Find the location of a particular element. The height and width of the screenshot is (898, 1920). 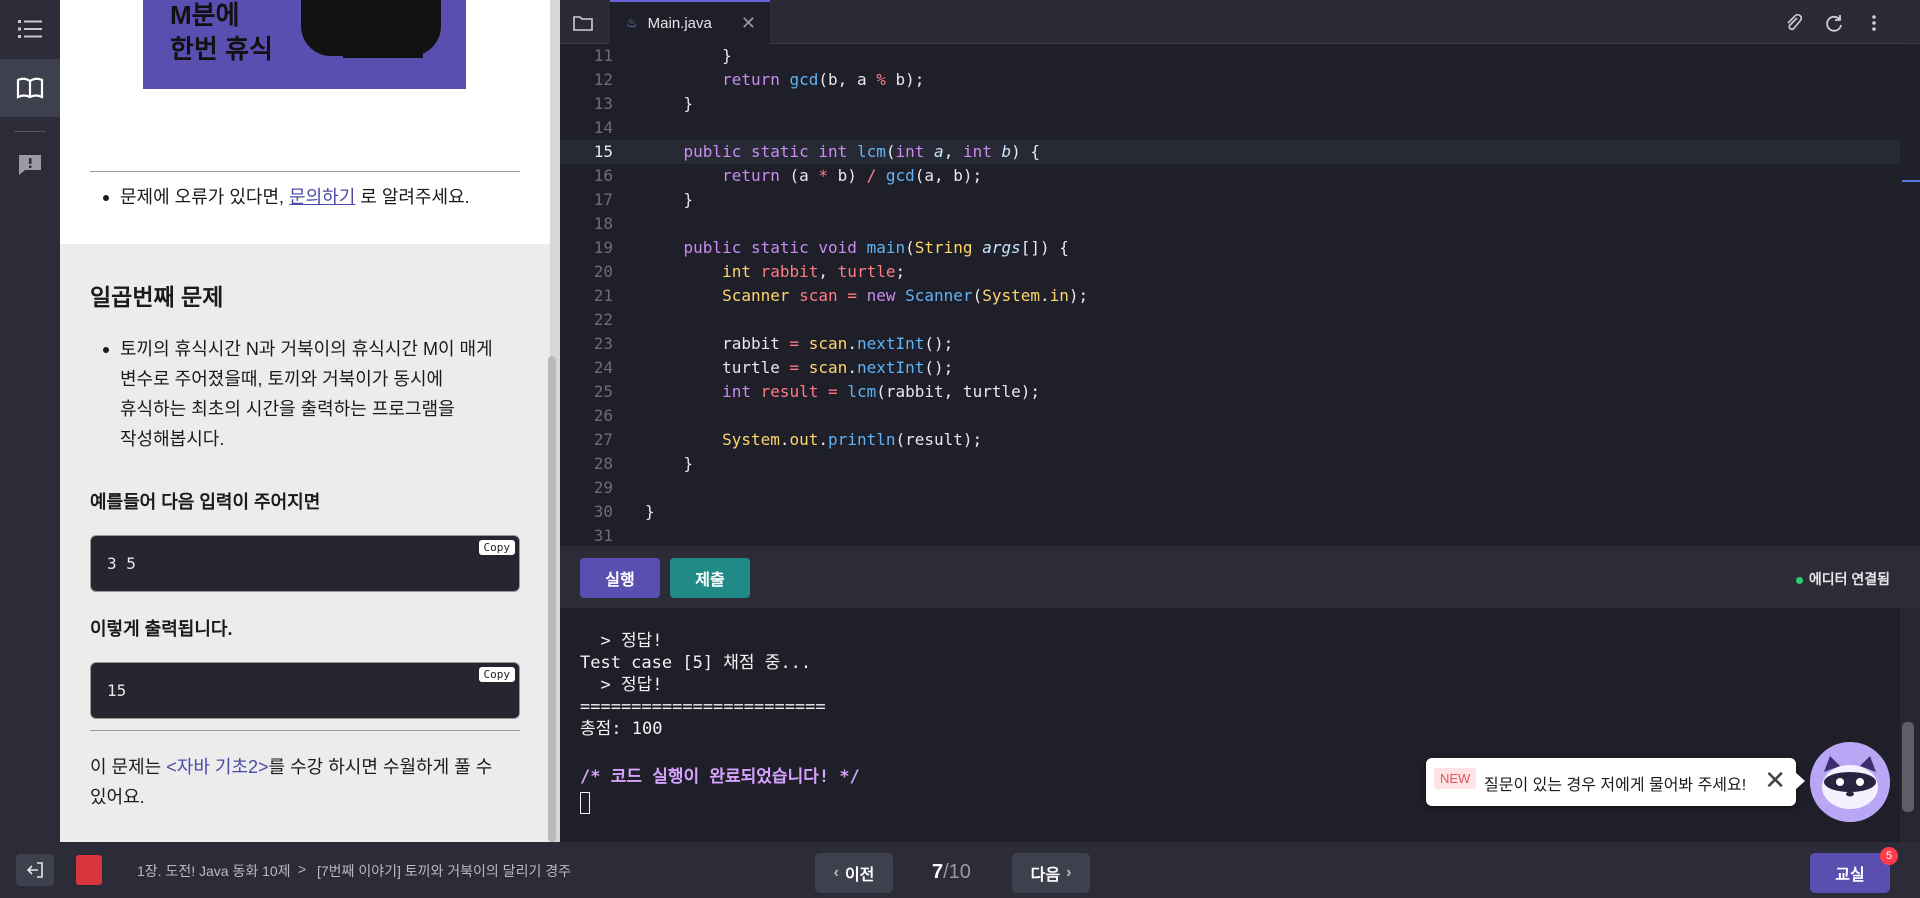

desc-line-4: 작성해봅시다. is located at coordinates (172, 439).